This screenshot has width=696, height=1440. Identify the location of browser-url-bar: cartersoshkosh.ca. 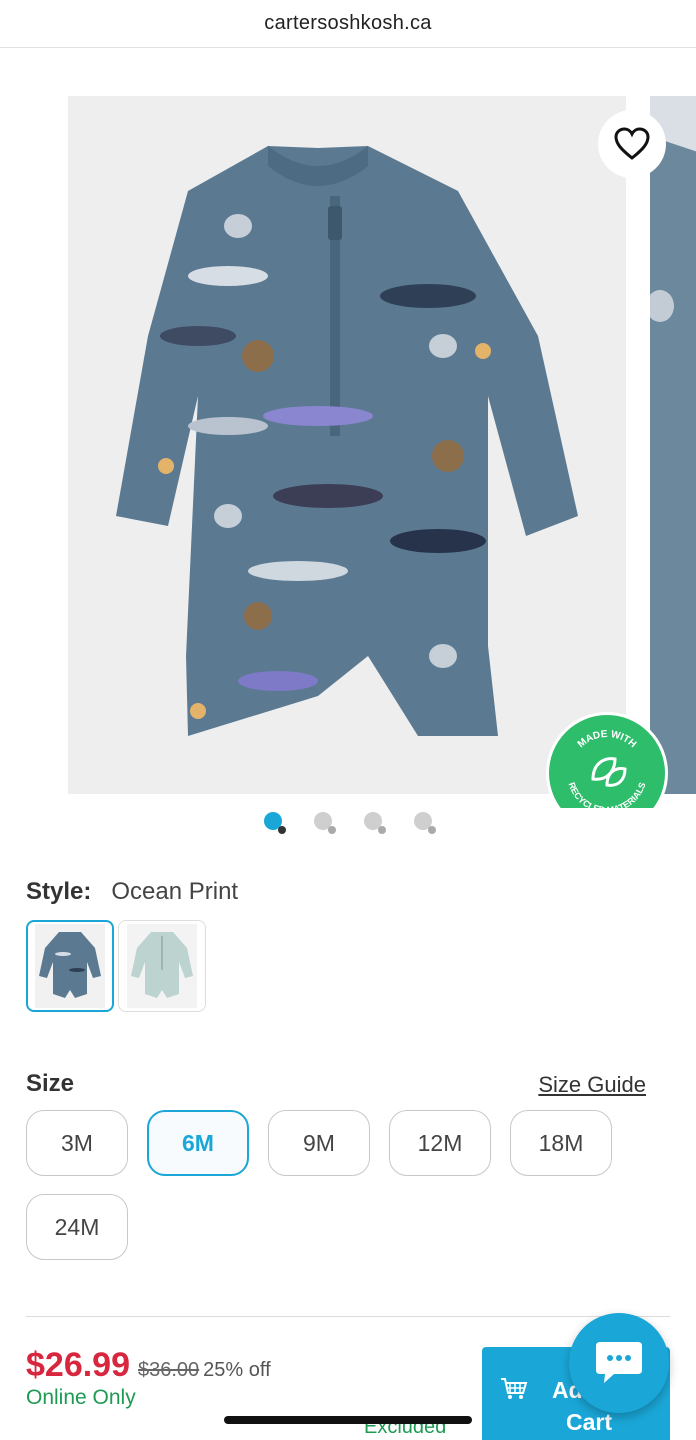
(348, 24).